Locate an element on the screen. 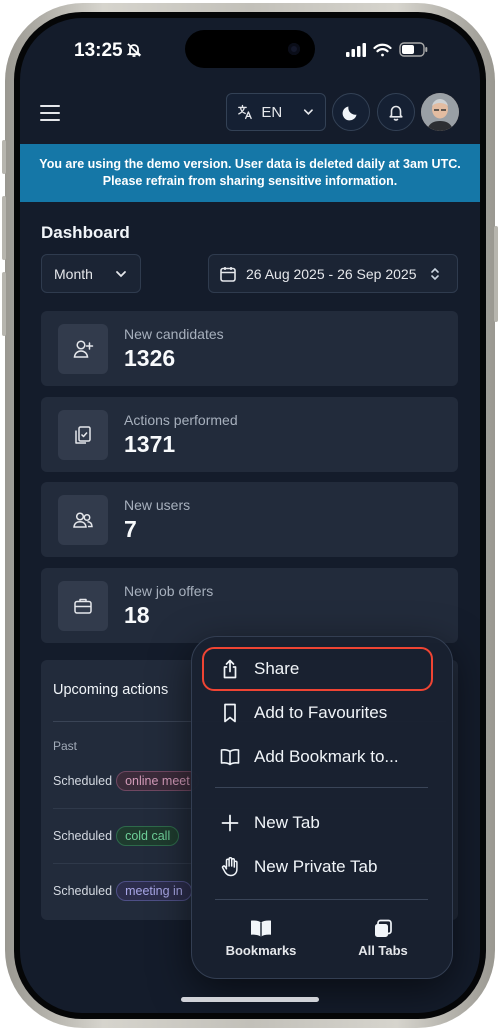 The width and height of the screenshot is (500, 1031). wifi-icon is located at coordinates (382, 49).